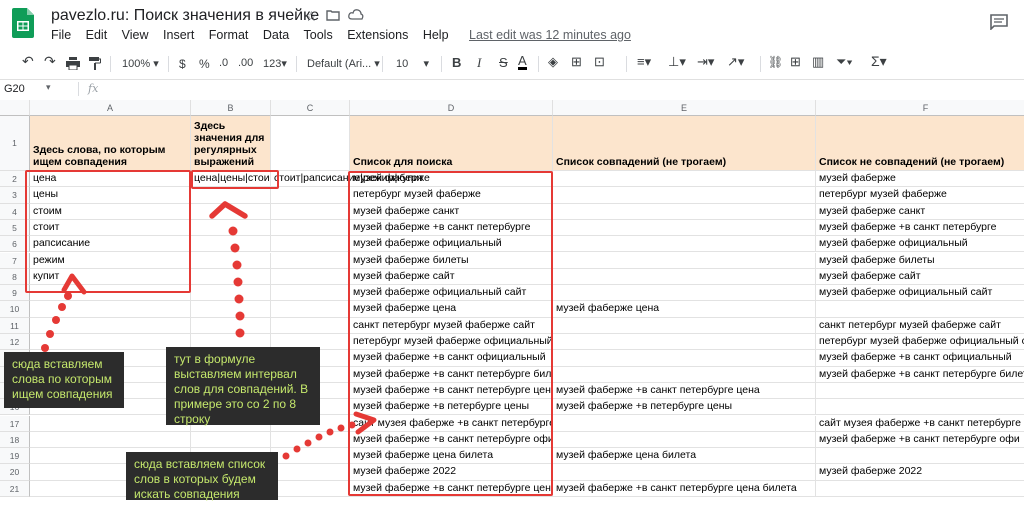 This screenshot has width=1024, height=531. Describe the element at coordinates (245, 63) in the screenshot. I see `increase-decimal-button: .00` at that location.